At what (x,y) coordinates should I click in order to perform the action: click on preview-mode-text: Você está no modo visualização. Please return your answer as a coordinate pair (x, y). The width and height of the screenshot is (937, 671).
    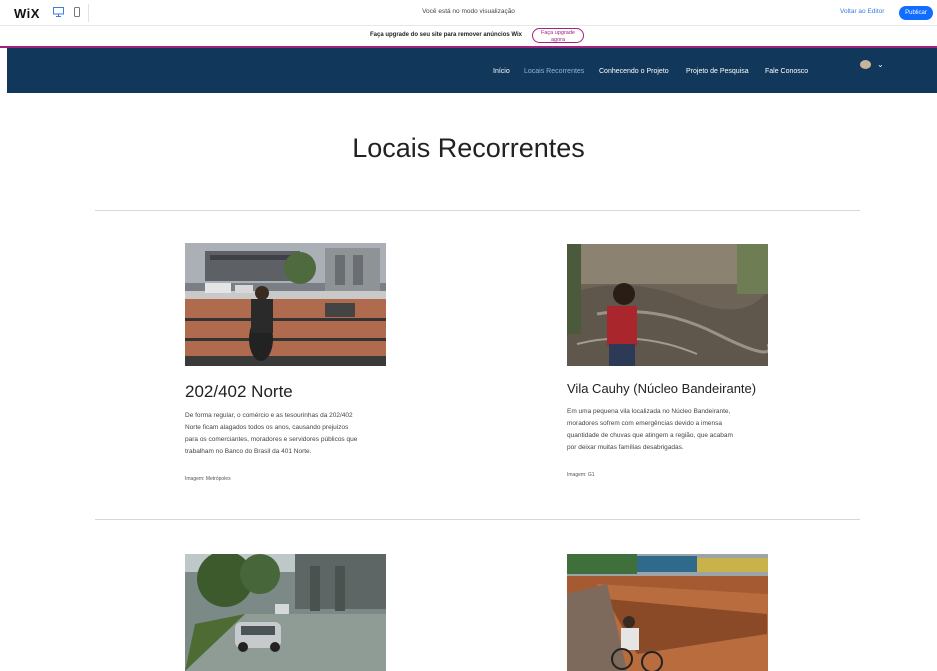
    Looking at the image, I should click on (468, 11).